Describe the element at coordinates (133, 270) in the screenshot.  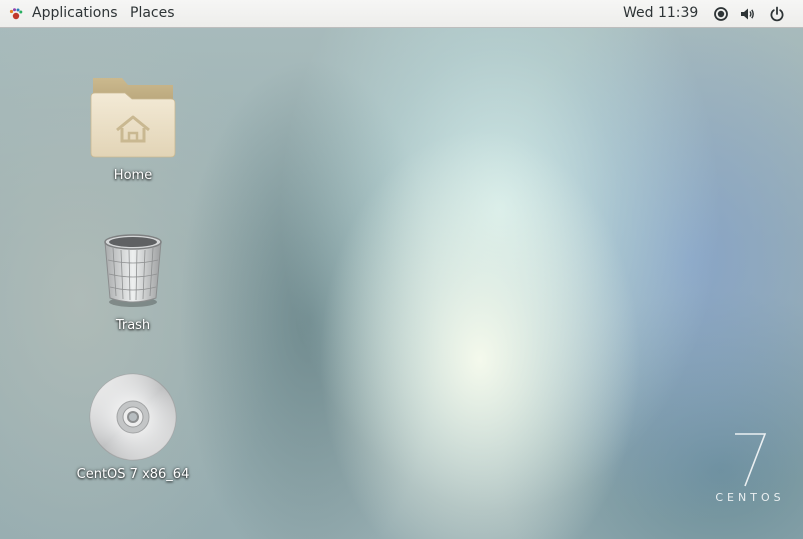
I see `trash-icon` at that location.